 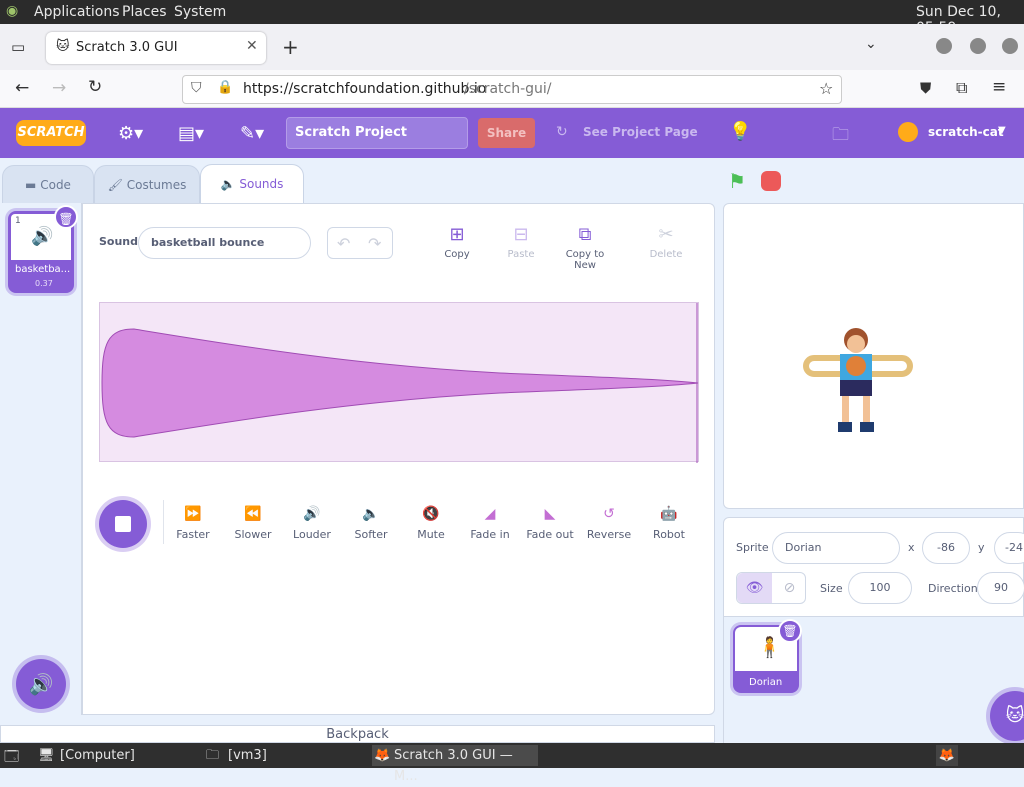 What do you see at coordinates (585, 247) in the screenshot?
I see `copy-to-new-button: ⧉ Copy to New` at bounding box center [585, 247].